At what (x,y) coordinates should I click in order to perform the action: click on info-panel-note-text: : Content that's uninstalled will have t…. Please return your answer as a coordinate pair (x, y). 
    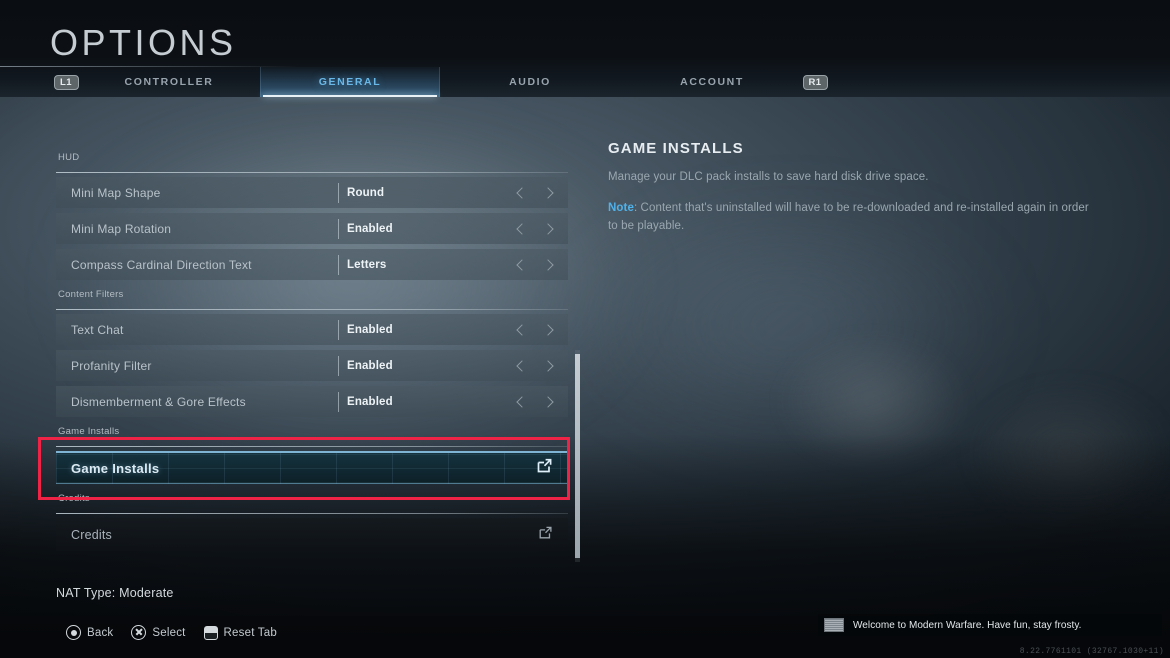
    Looking at the image, I should click on (848, 217).